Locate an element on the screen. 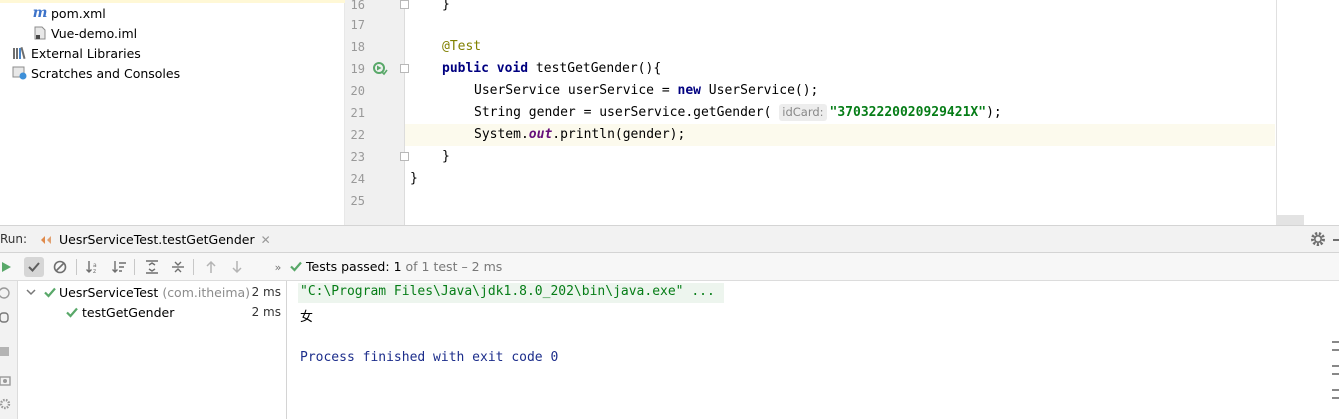 The height and width of the screenshot is (419, 1339). code-text: System. is located at coordinates (501, 134).